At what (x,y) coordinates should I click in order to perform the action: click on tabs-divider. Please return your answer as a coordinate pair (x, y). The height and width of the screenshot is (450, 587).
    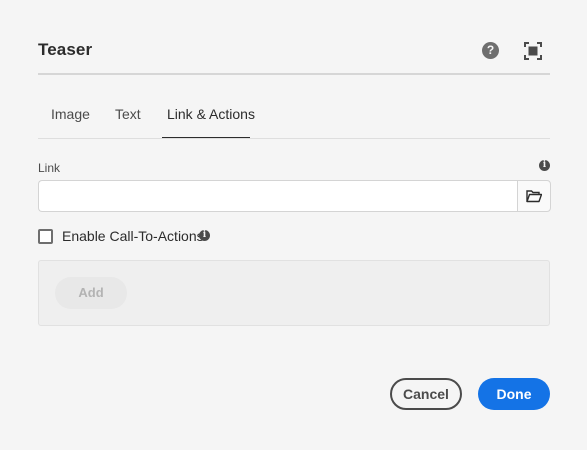
    Looking at the image, I should click on (294, 138).